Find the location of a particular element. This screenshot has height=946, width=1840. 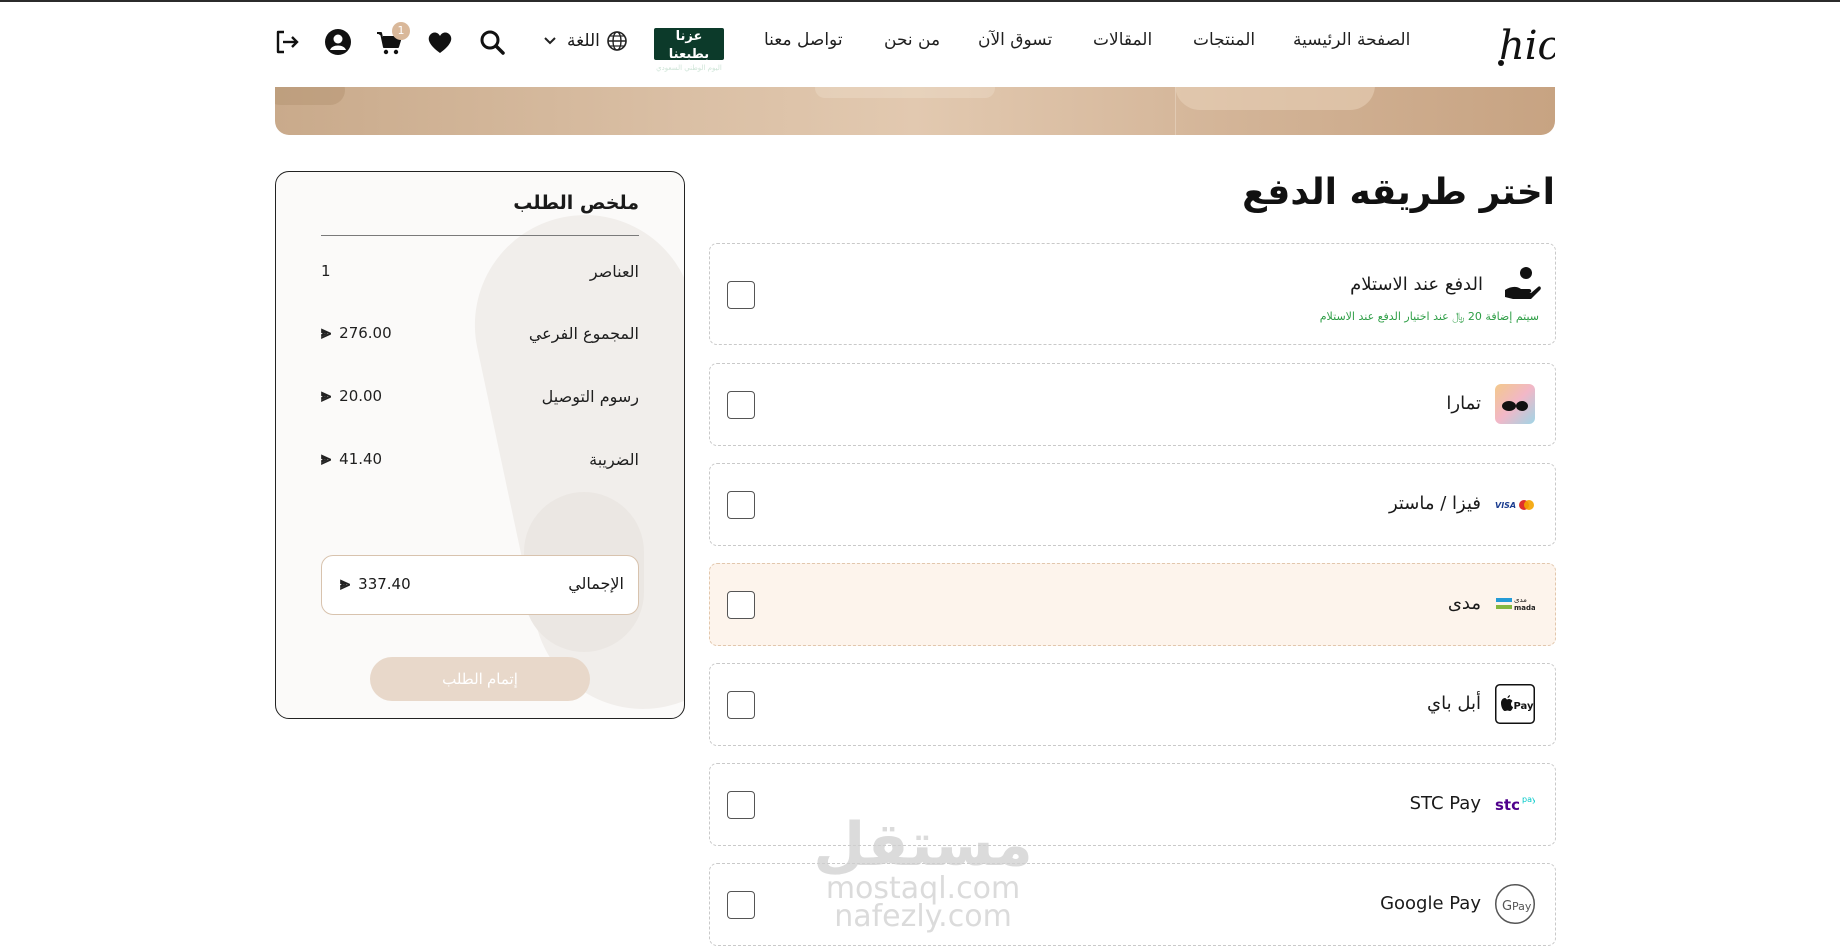

total-value: 337.40 is located at coordinates (384, 583).